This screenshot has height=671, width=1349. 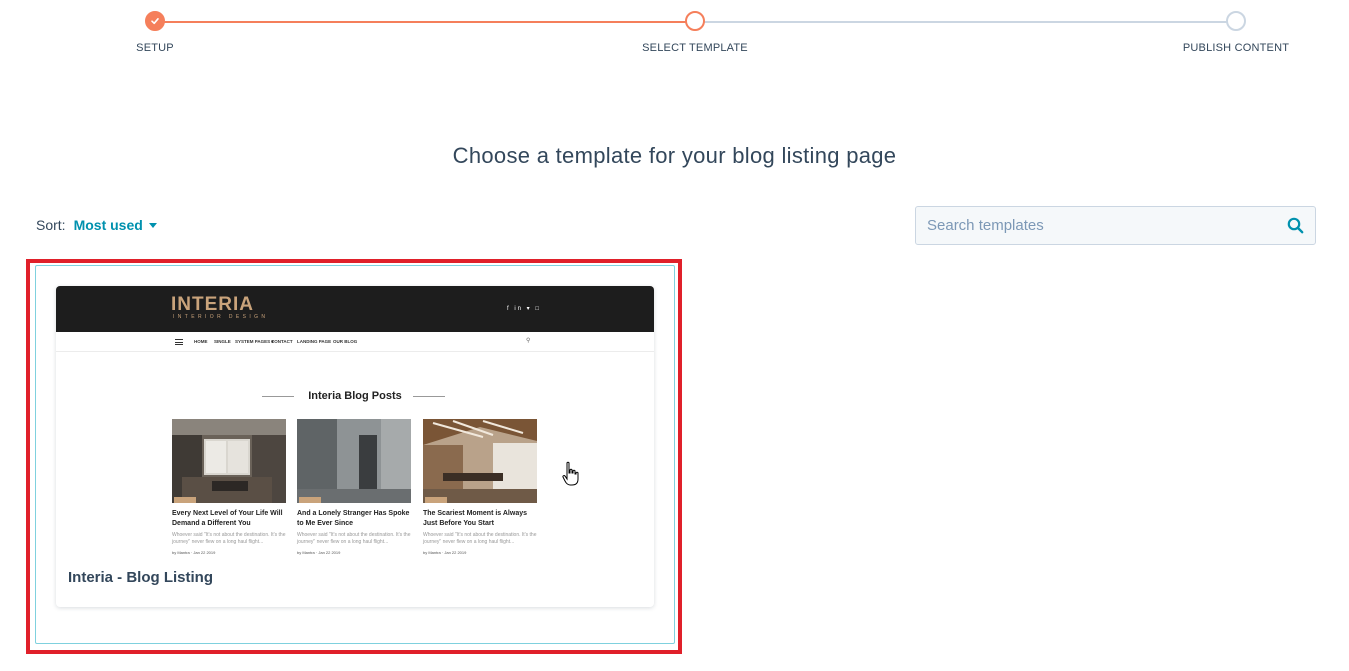 What do you see at coordinates (212, 304) in the screenshot?
I see `preview-logo: INTERIA` at bounding box center [212, 304].